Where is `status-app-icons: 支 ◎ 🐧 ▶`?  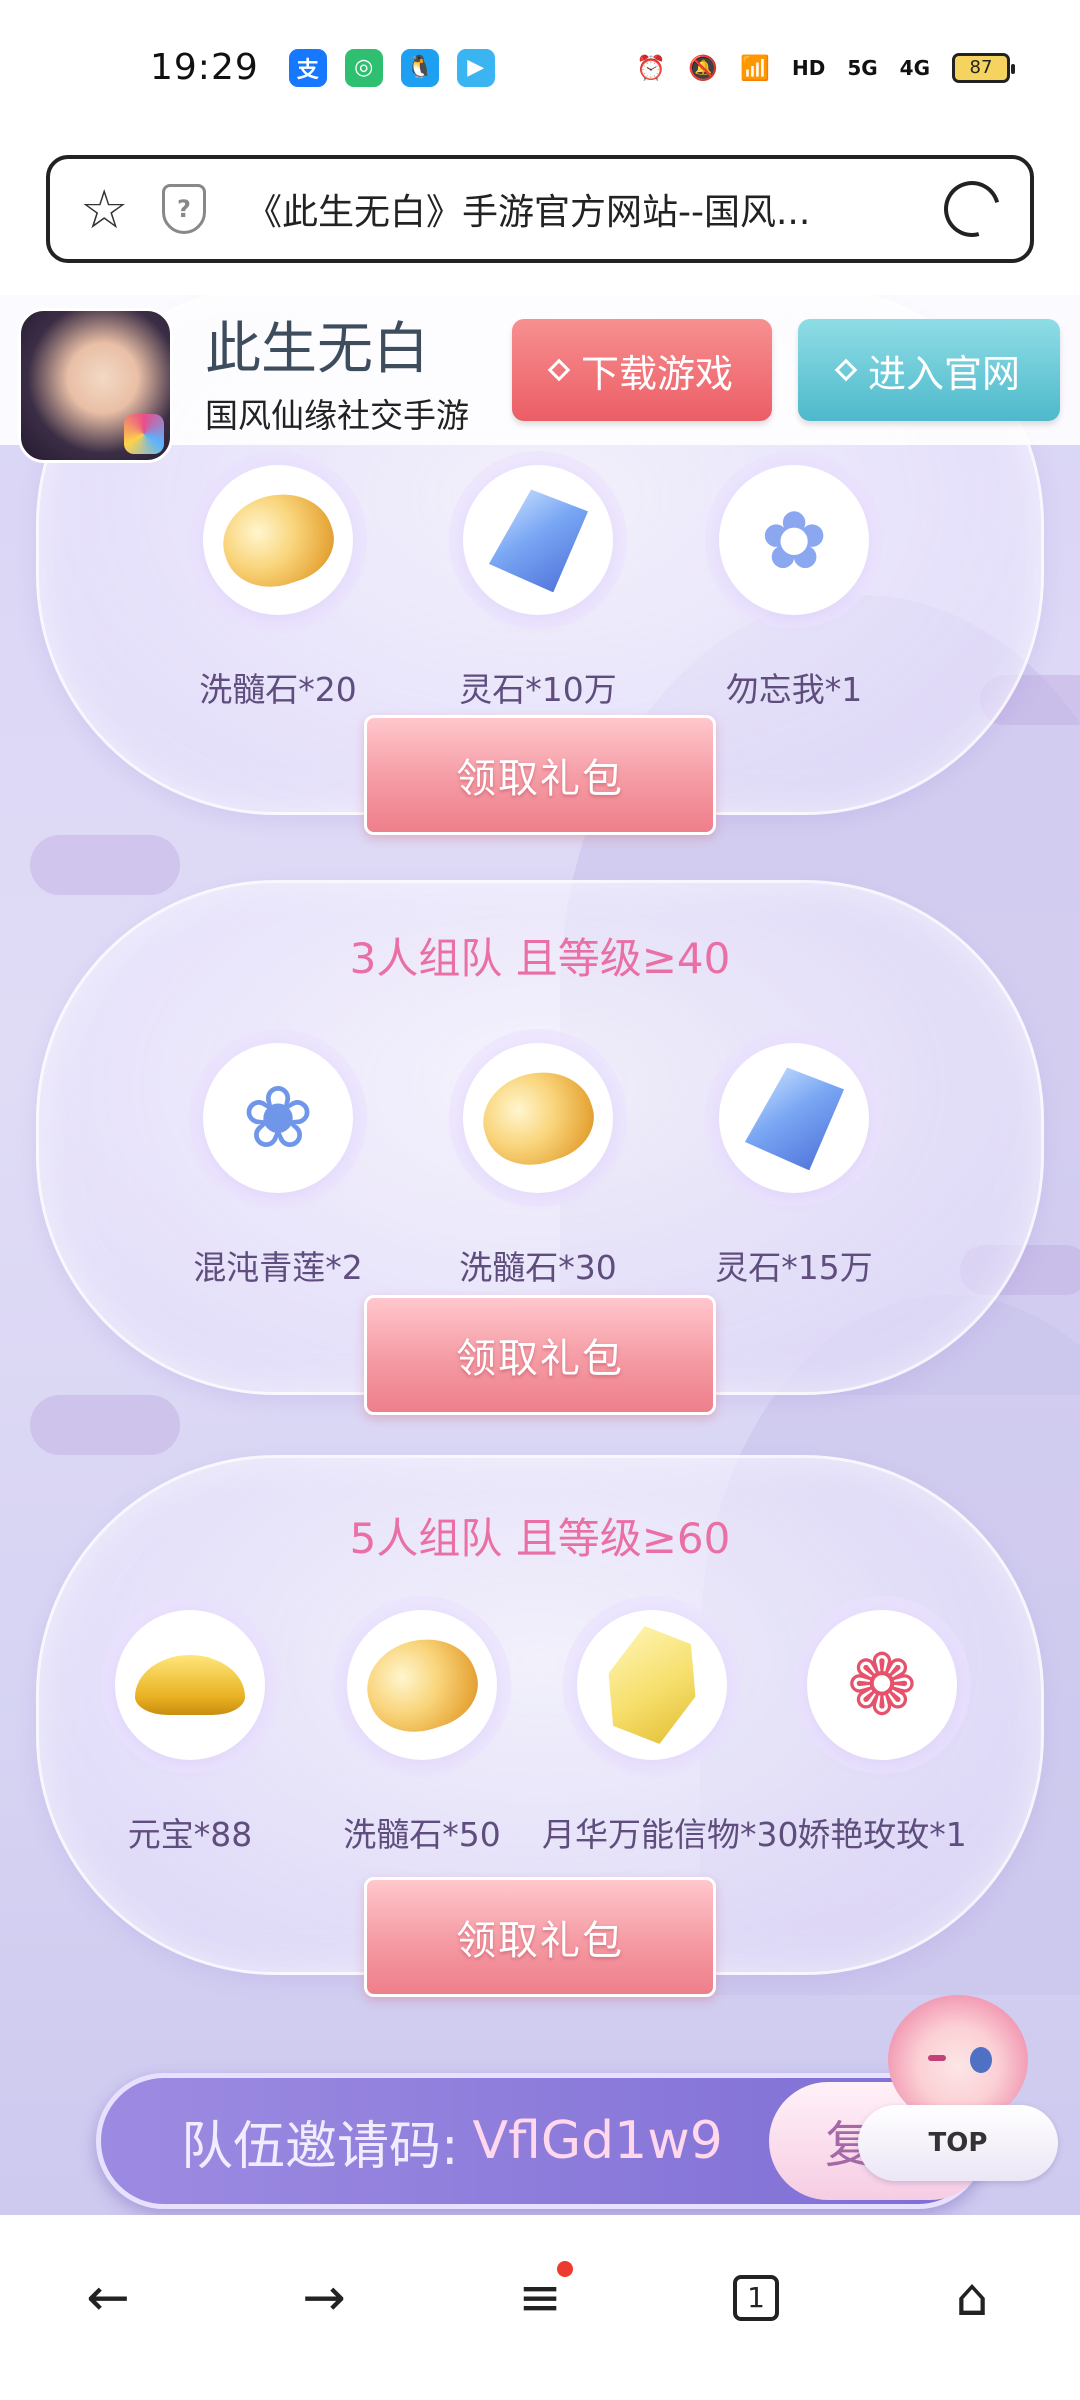 status-app-icons: 支 ◎ 🐧 ▶ is located at coordinates (391, 67).